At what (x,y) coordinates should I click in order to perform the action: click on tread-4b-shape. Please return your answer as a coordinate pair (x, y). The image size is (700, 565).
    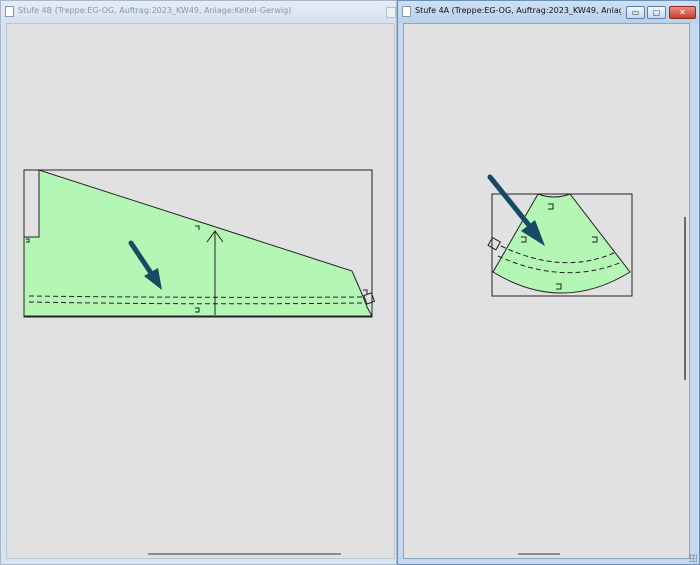
    Looking at the image, I should click on (198, 243).